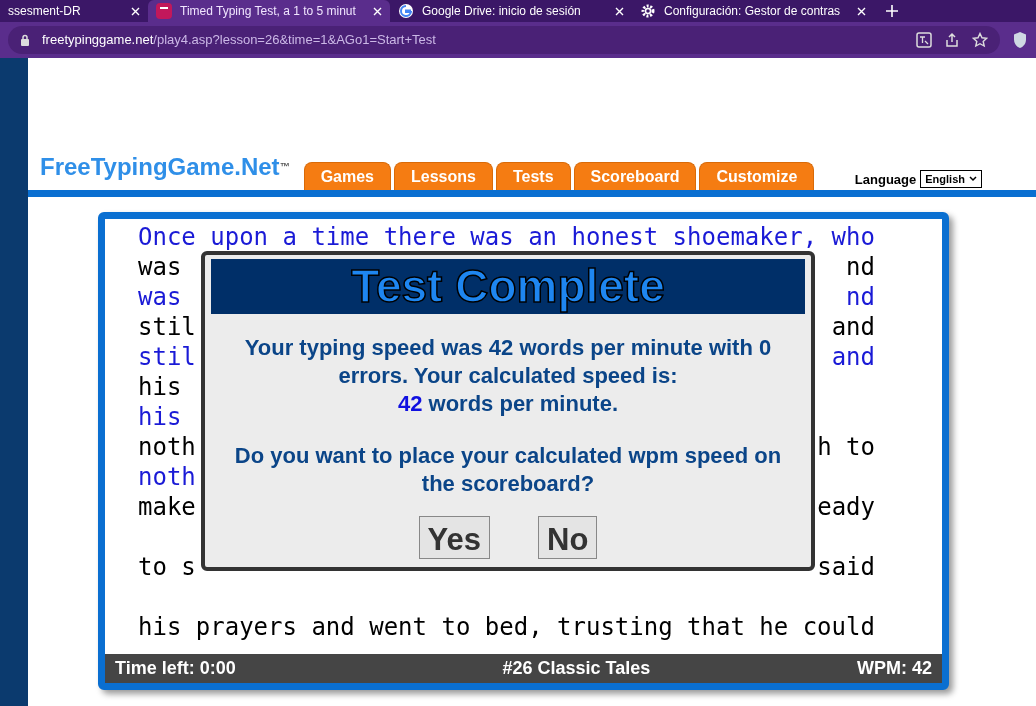  What do you see at coordinates (165, 167) in the screenshot?
I see `site-logo: FreeTypingGame.Net$^{™}$` at bounding box center [165, 167].